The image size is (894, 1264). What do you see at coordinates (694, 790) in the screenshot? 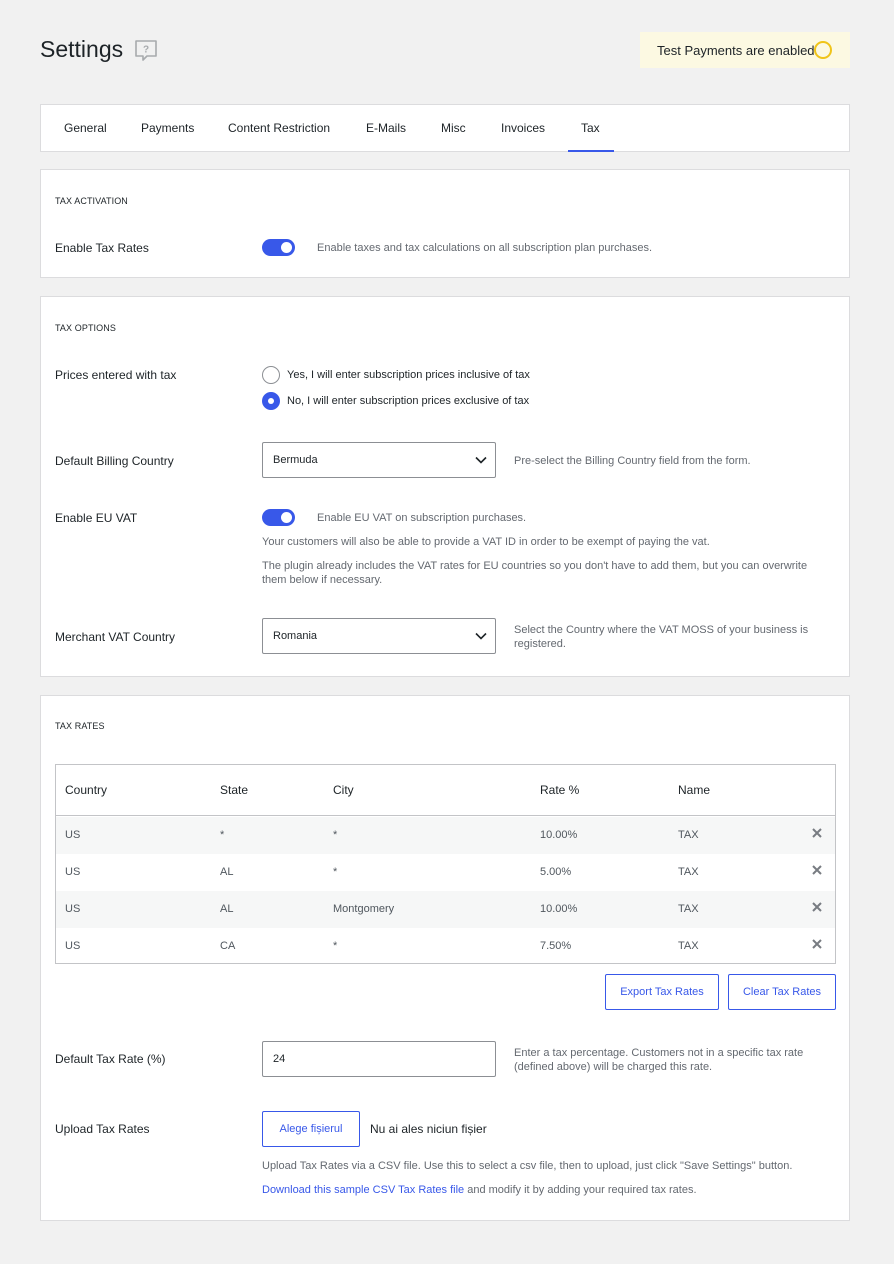
I see `col-name: Name` at bounding box center [694, 790].